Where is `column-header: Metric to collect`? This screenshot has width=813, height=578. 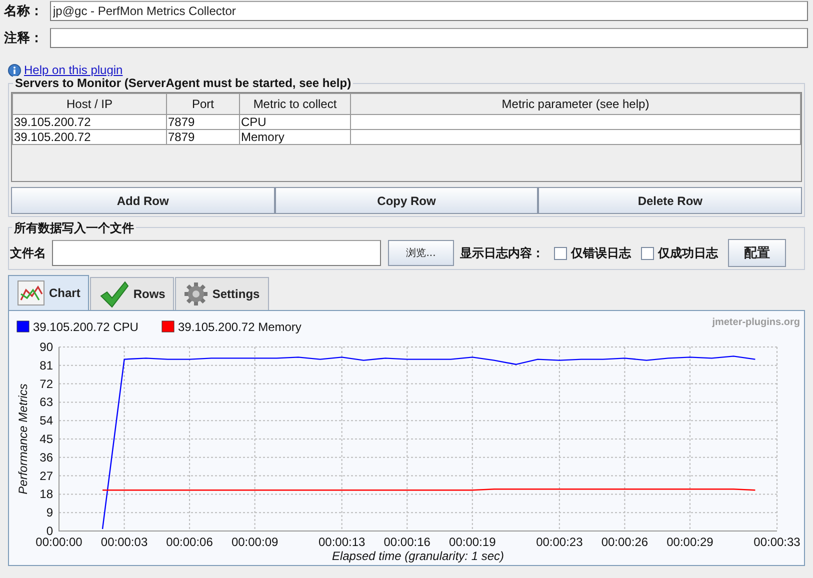
column-header: Metric to collect is located at coordinates (295, 104).